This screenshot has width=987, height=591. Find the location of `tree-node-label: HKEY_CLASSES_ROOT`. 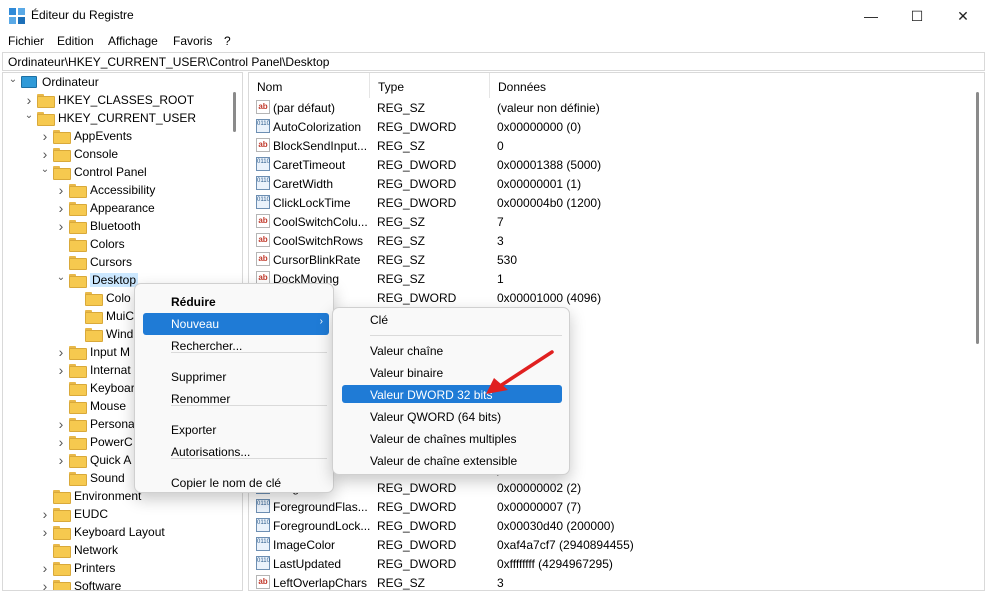

tree-node-label: HKEY_CLASSES_ROOT is located at coordinates (126, 100).